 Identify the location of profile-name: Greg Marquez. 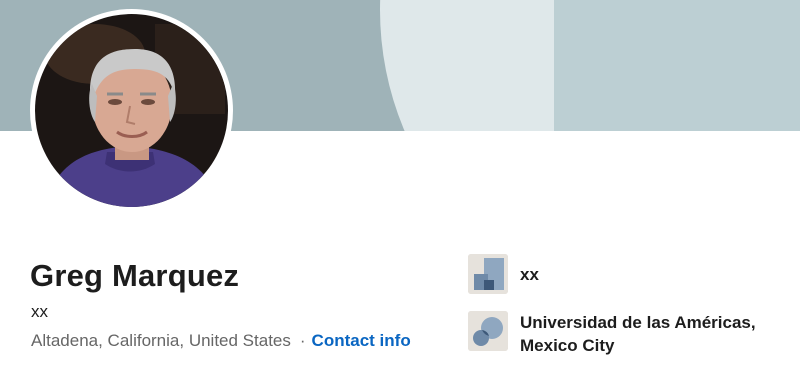
(135, 275).